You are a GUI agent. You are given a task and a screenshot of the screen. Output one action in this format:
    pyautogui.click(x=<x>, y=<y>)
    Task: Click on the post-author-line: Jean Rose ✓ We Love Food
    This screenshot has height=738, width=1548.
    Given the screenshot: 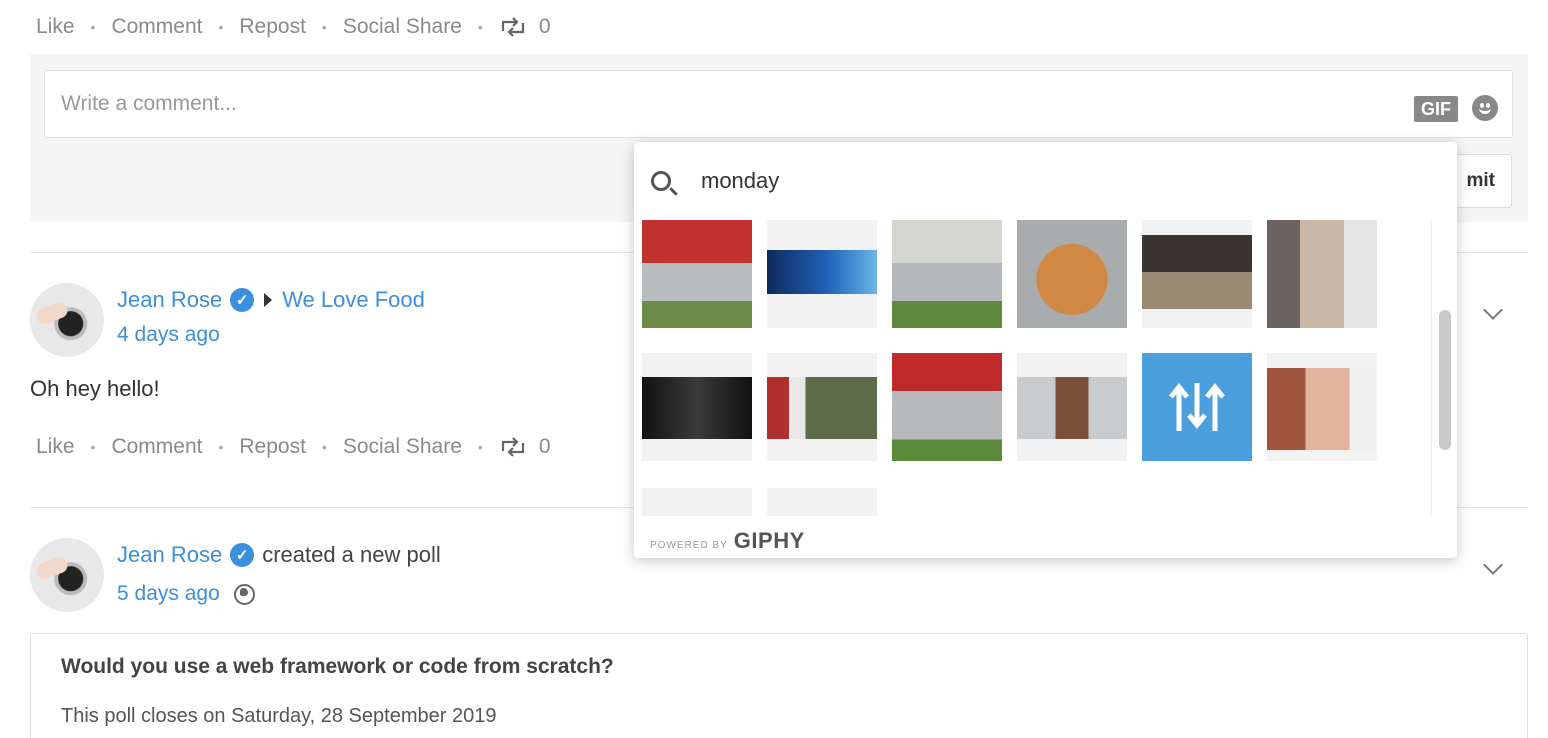 What is the action you would take?
    pyautogui.click(x=271, y=300)
    